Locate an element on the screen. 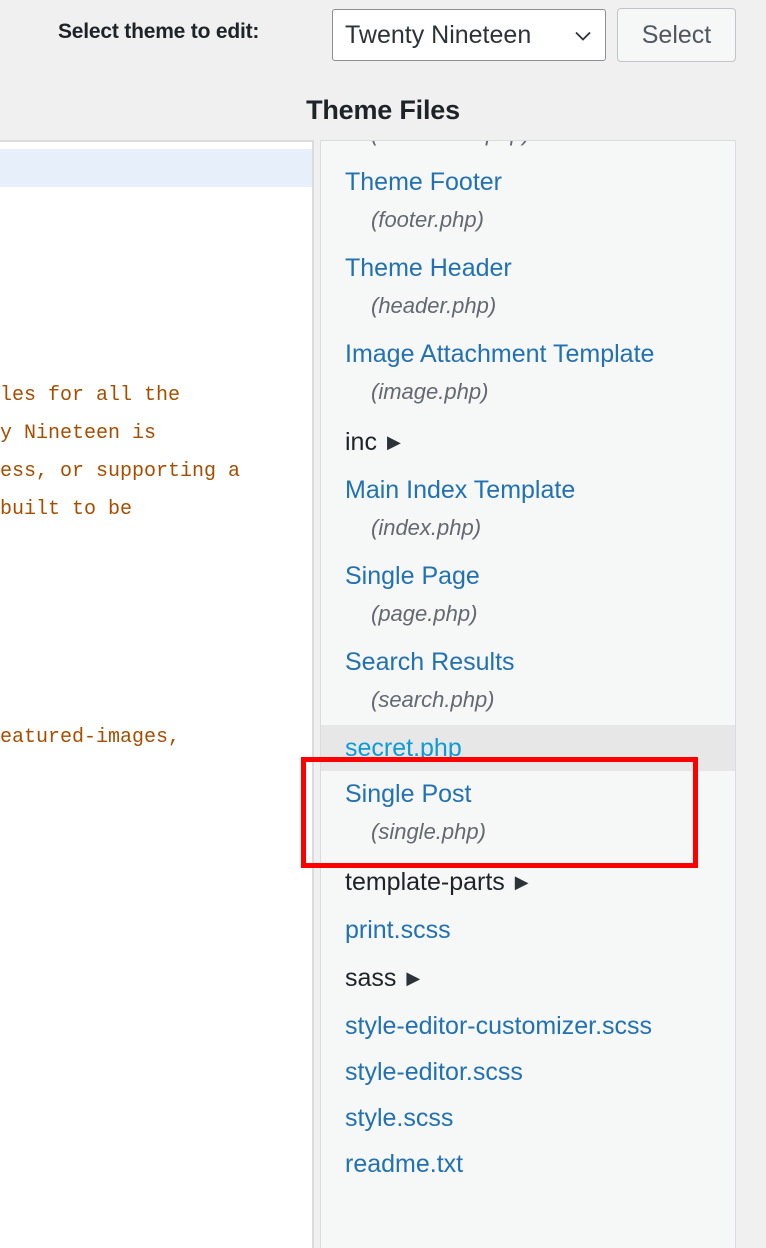 The image size is (766, 1248). file-list-item: Single Post (single.php) is located at coordinates (528, 814).